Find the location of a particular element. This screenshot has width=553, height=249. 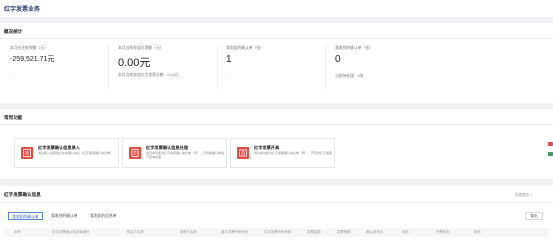

stat-value: -259,521.71元 is located at coordinates (32, 59).